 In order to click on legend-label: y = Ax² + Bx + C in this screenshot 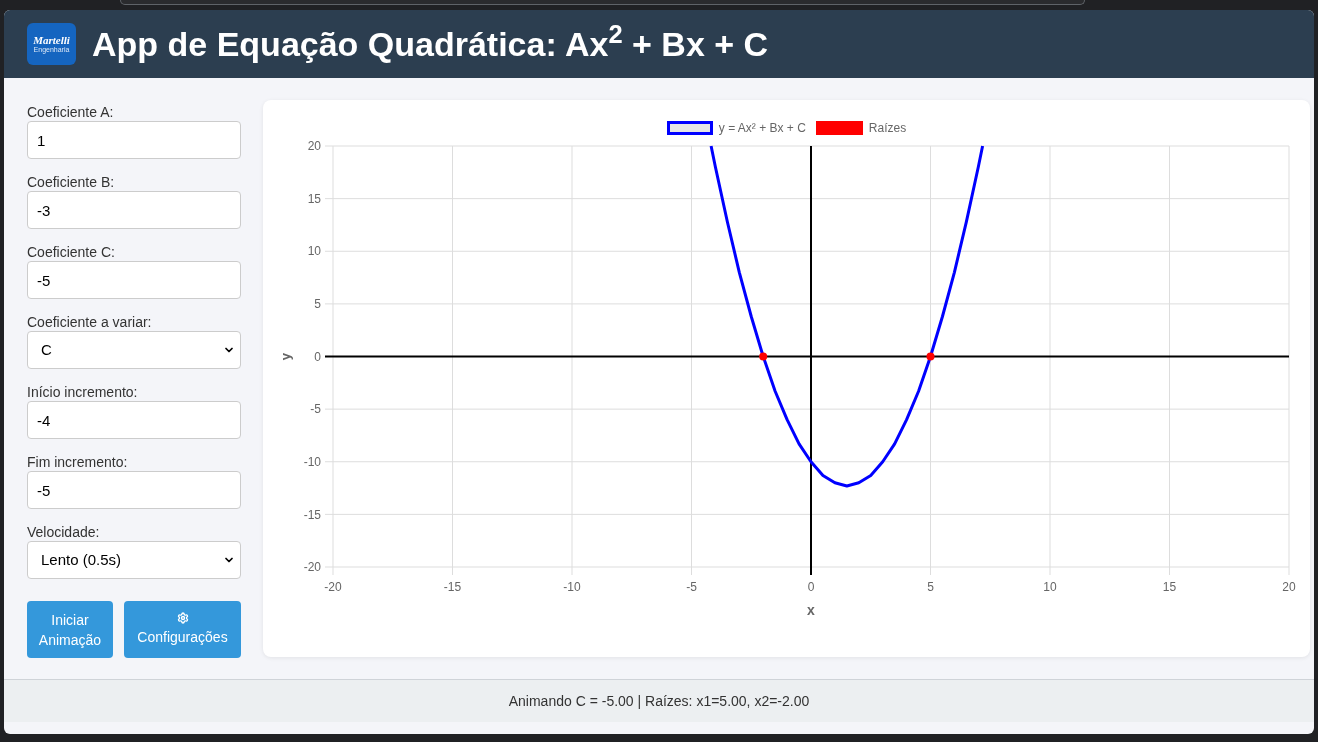, I will do `click(762, 128)`.